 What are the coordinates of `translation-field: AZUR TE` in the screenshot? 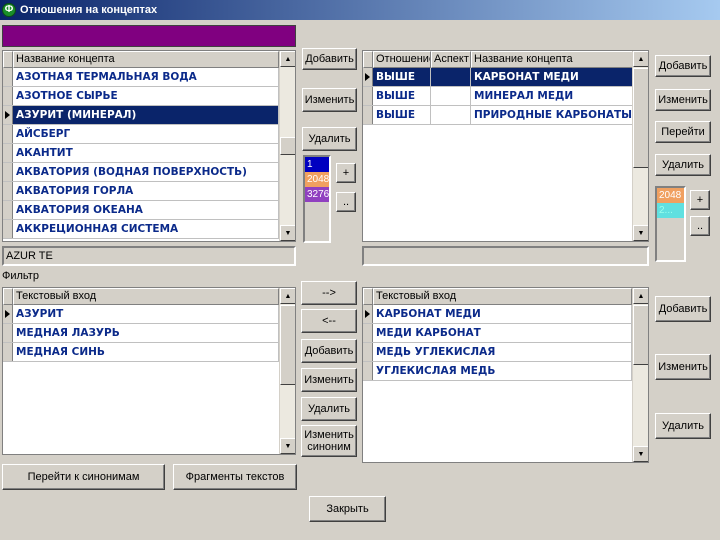 It's located at (149, 256).